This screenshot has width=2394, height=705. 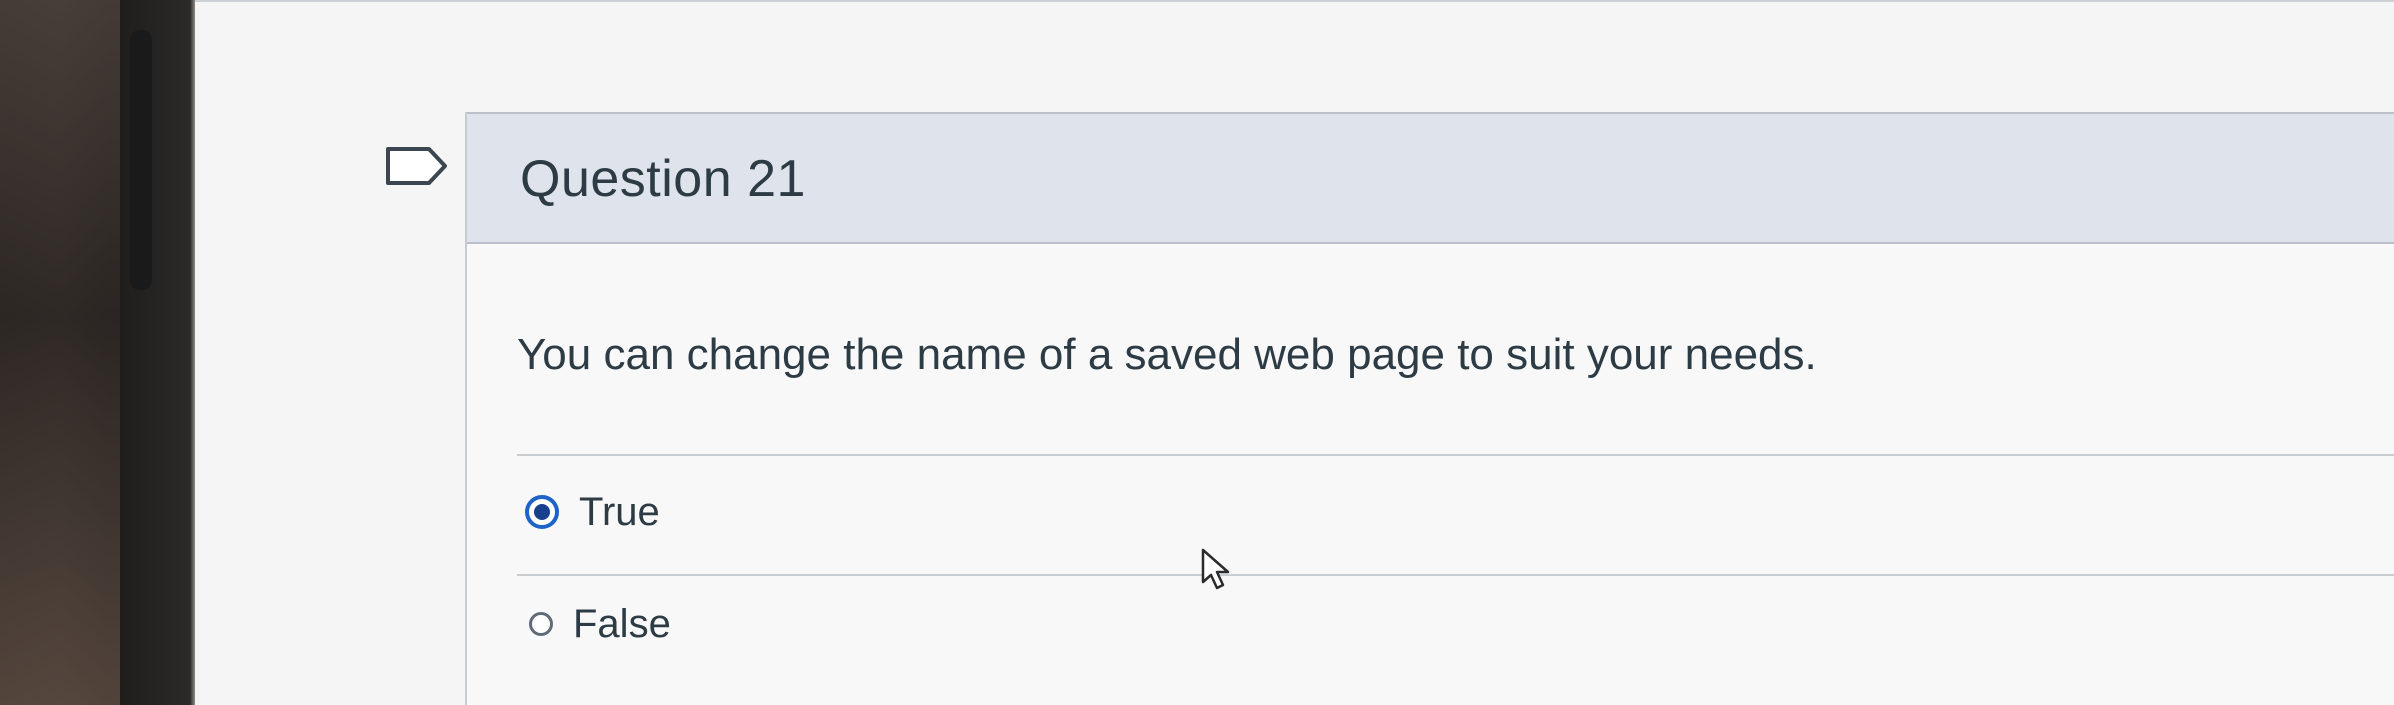 I want to click on answer-label-true: True, so click(x=619, y=512).